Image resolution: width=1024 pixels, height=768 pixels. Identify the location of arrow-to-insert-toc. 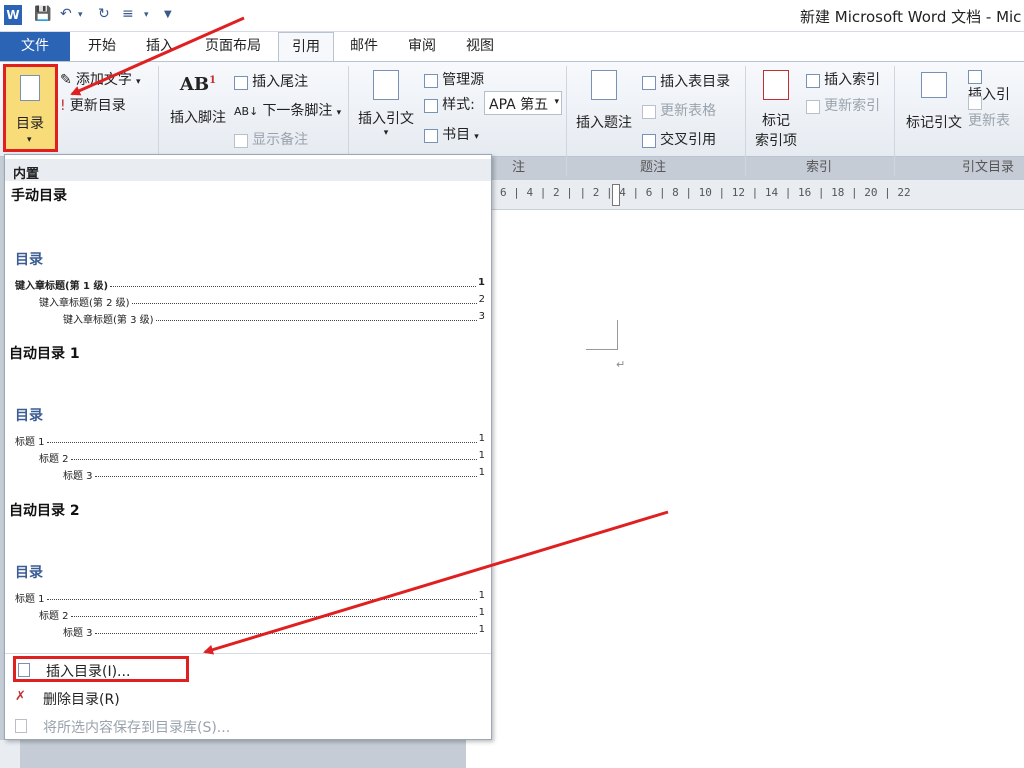
(436, 582).